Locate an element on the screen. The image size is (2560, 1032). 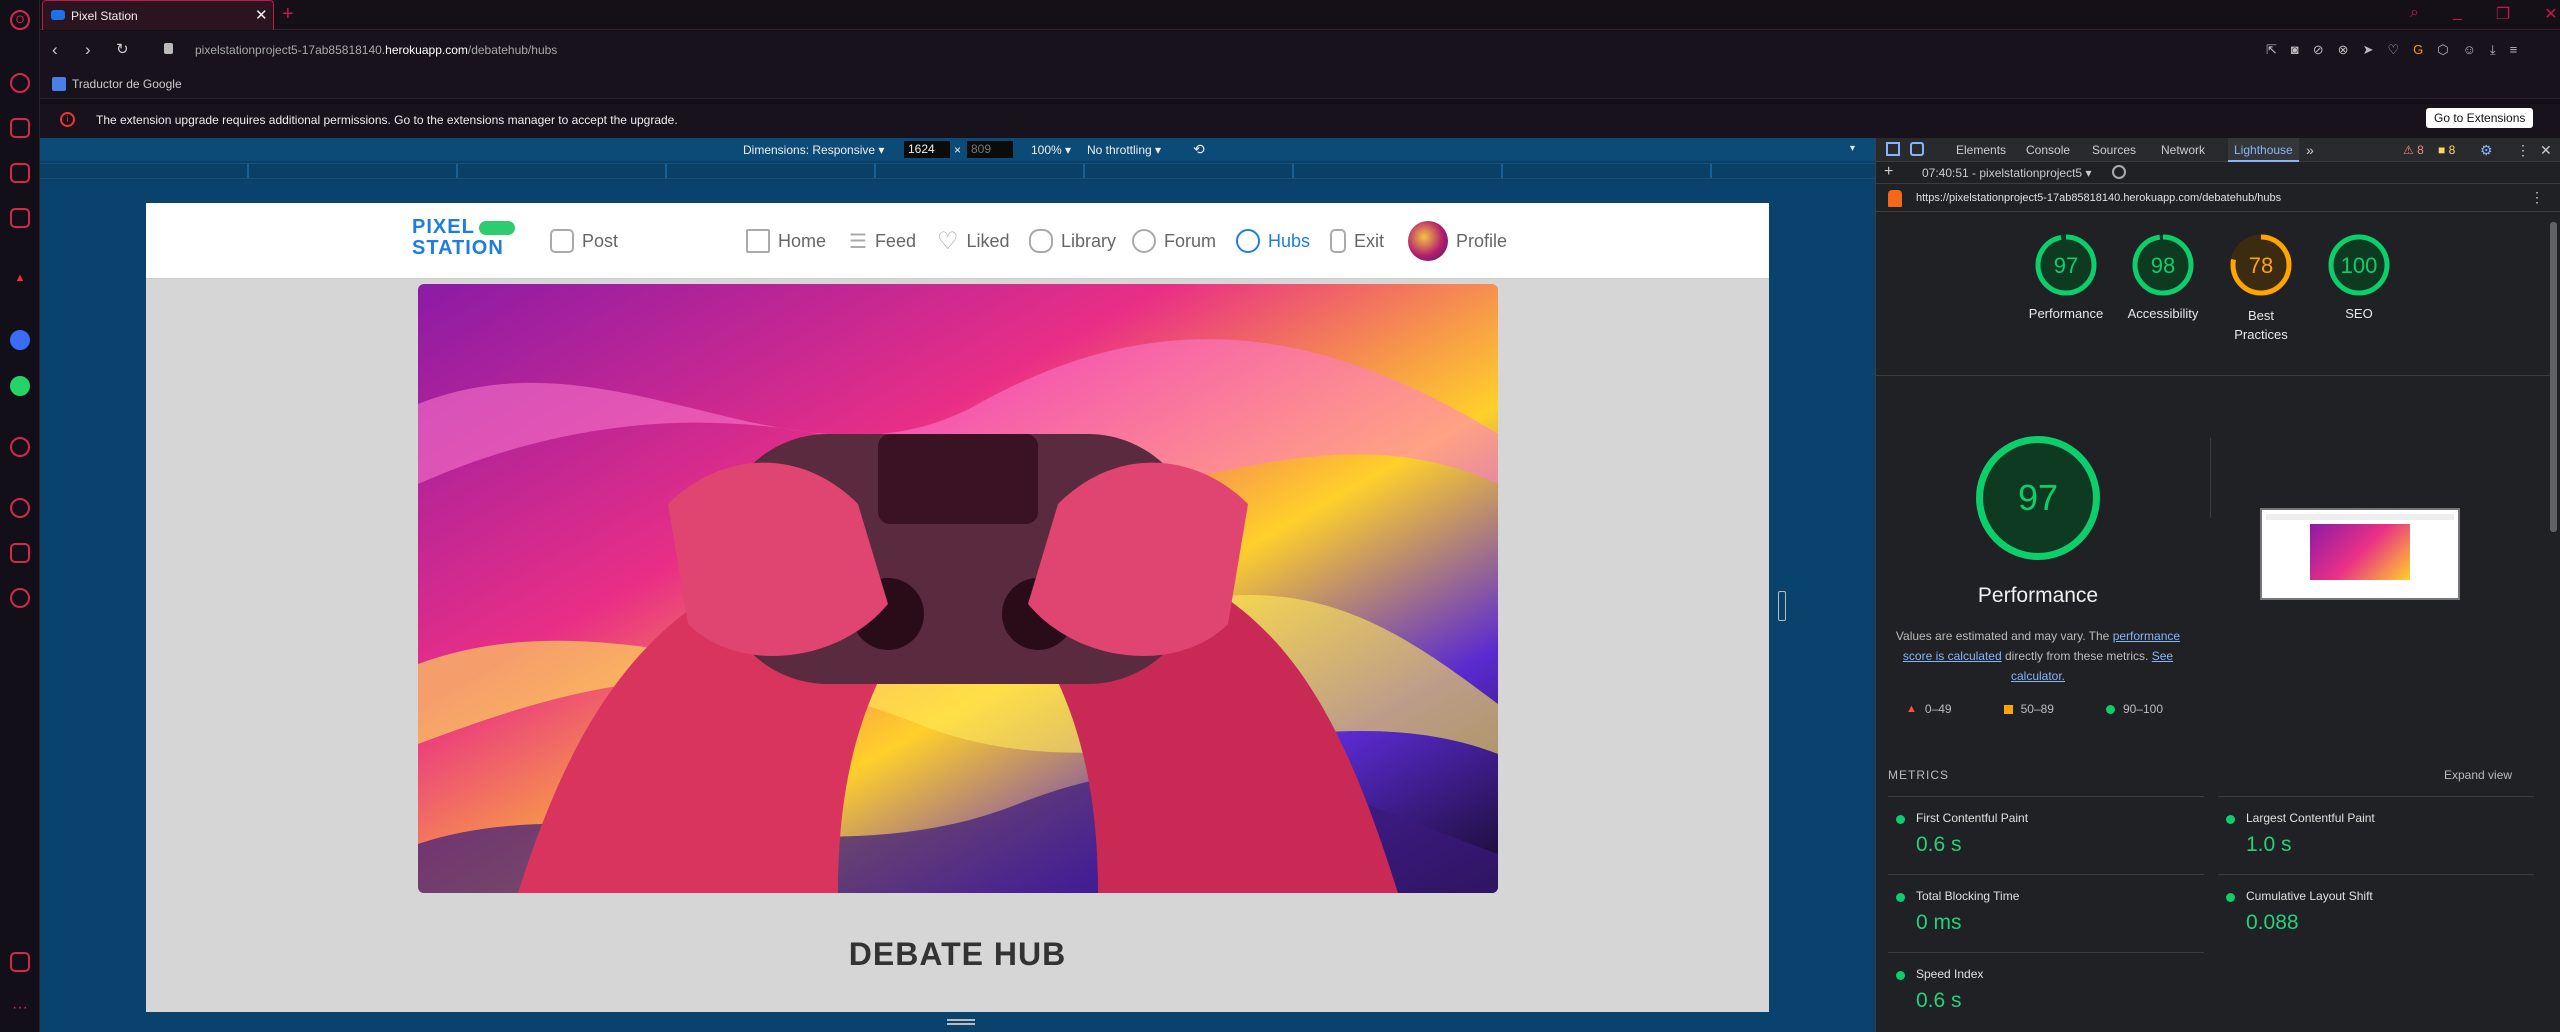
instagram-icon is located at coordinates (20, 218).